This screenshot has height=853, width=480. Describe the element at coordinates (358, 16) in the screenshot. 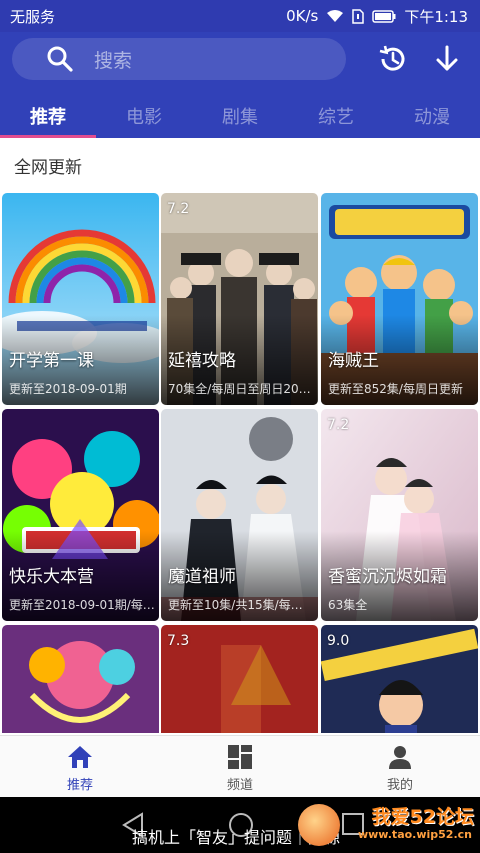

I see `sim-icon` at that location.